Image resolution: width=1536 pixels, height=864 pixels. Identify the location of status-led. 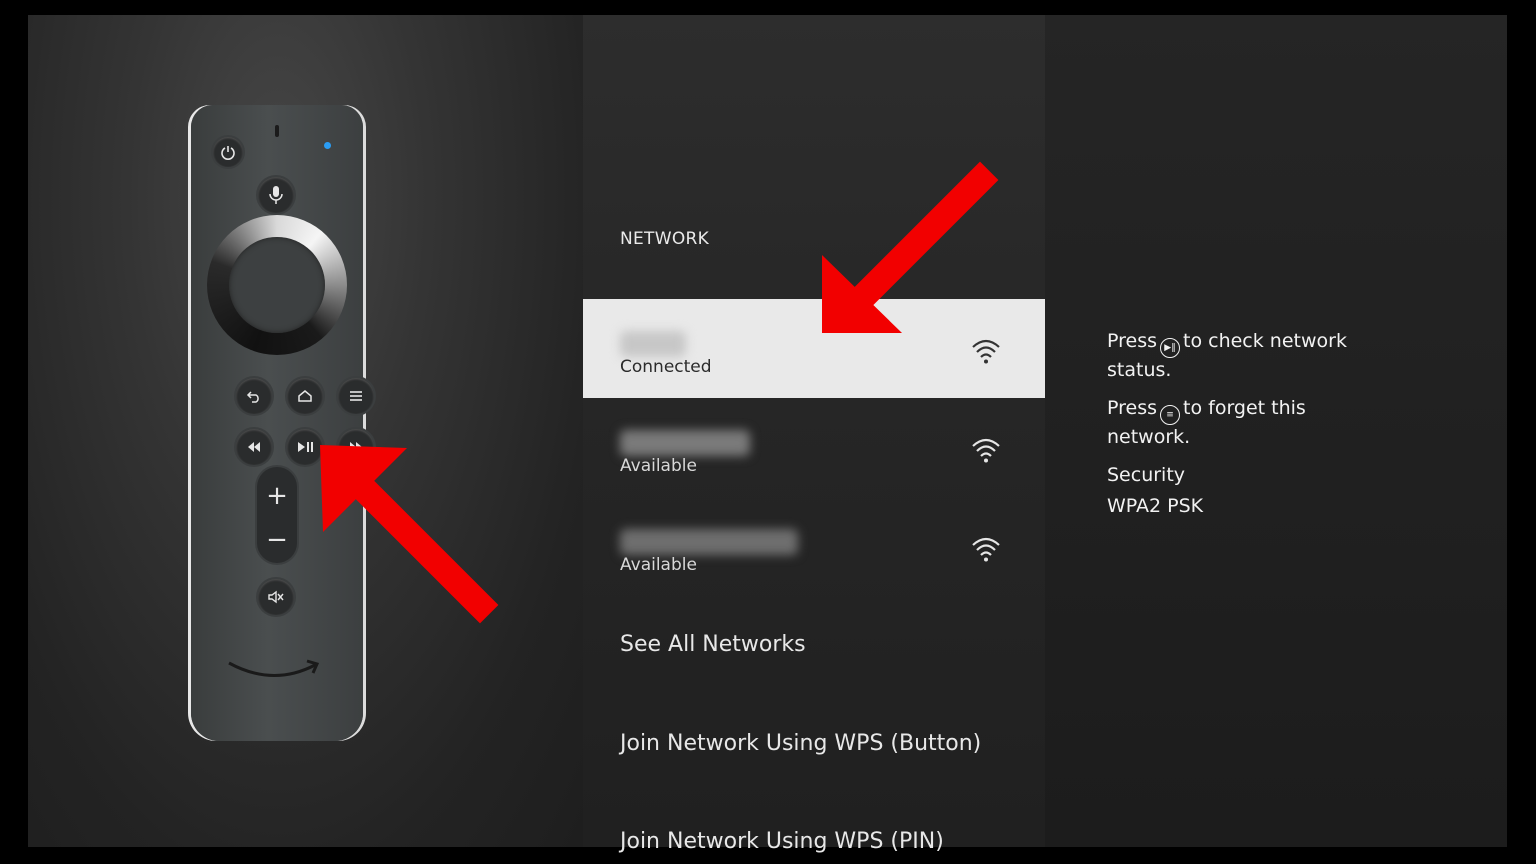
(327, 145).